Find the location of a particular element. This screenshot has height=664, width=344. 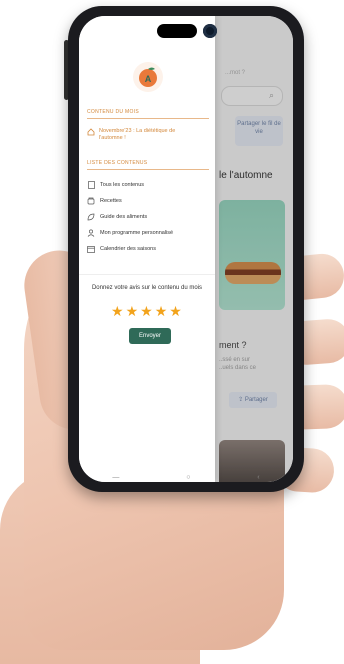

menu-item-my-program: Mon programme personnalisé is located at coordinates (130, 233).